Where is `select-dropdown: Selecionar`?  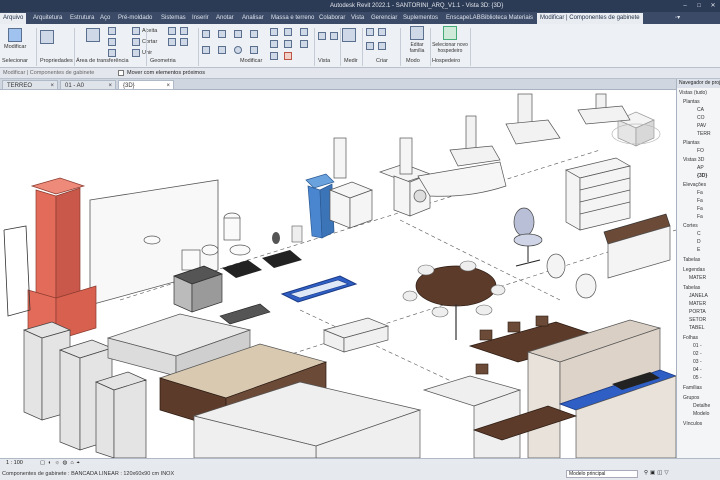 select-dropdown: Selecionar is located at coordinates (15, 61).